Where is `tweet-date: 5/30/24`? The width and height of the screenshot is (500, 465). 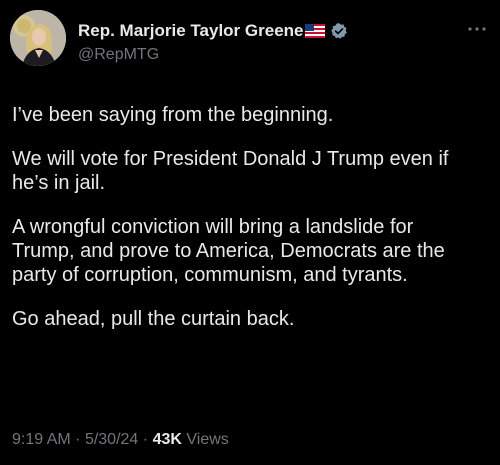
tweet-date: 5/30/24 is located at coordinates (111, 439).